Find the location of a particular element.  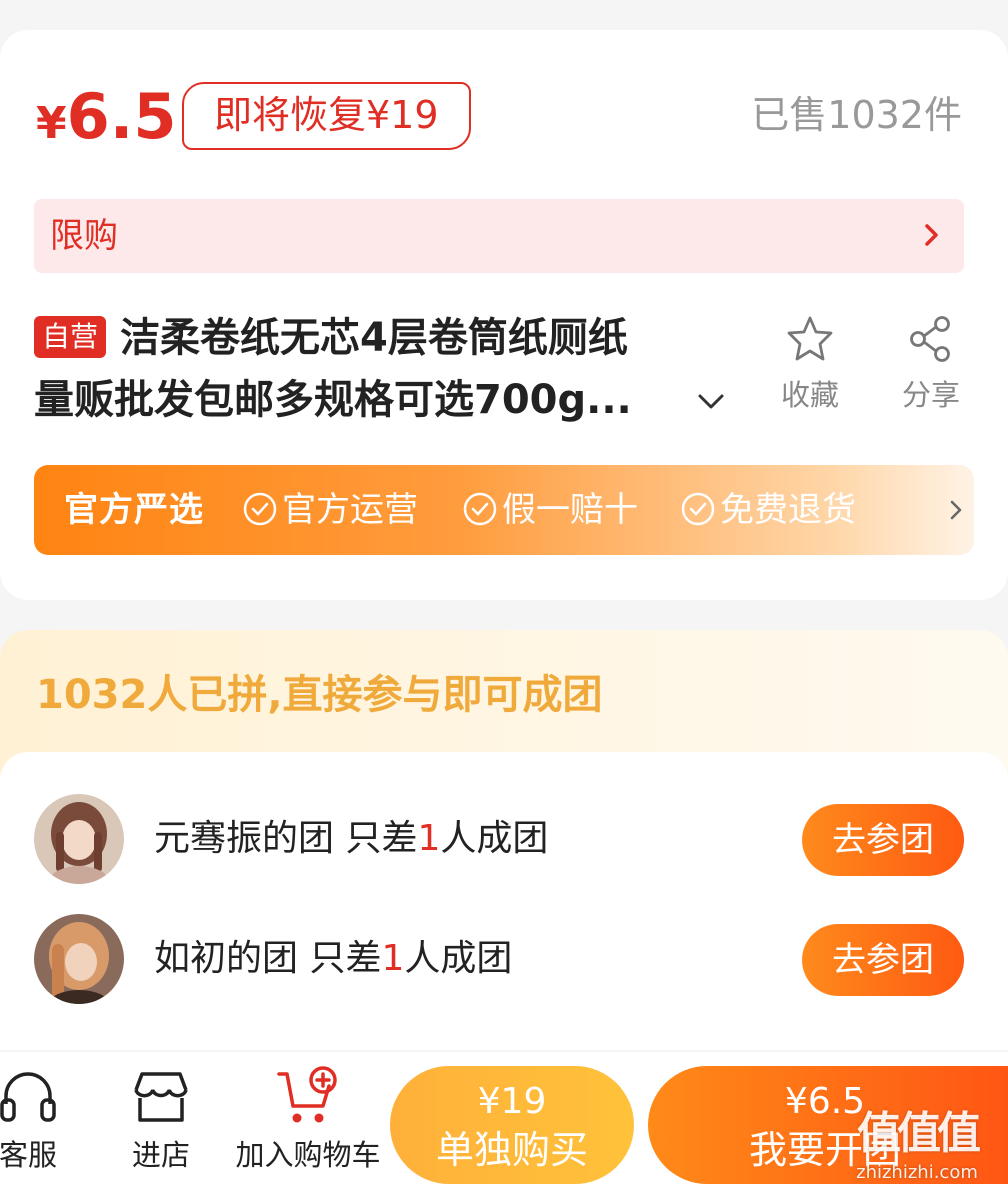

store-icon is located at coordinates (161, 1097).